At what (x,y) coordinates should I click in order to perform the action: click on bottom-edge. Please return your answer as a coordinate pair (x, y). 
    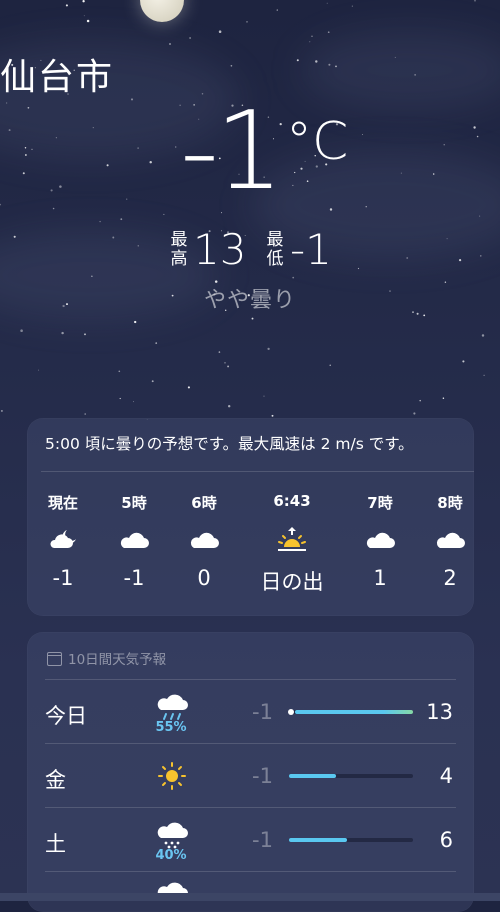
    Looking at the image, I should click on (250, 897).